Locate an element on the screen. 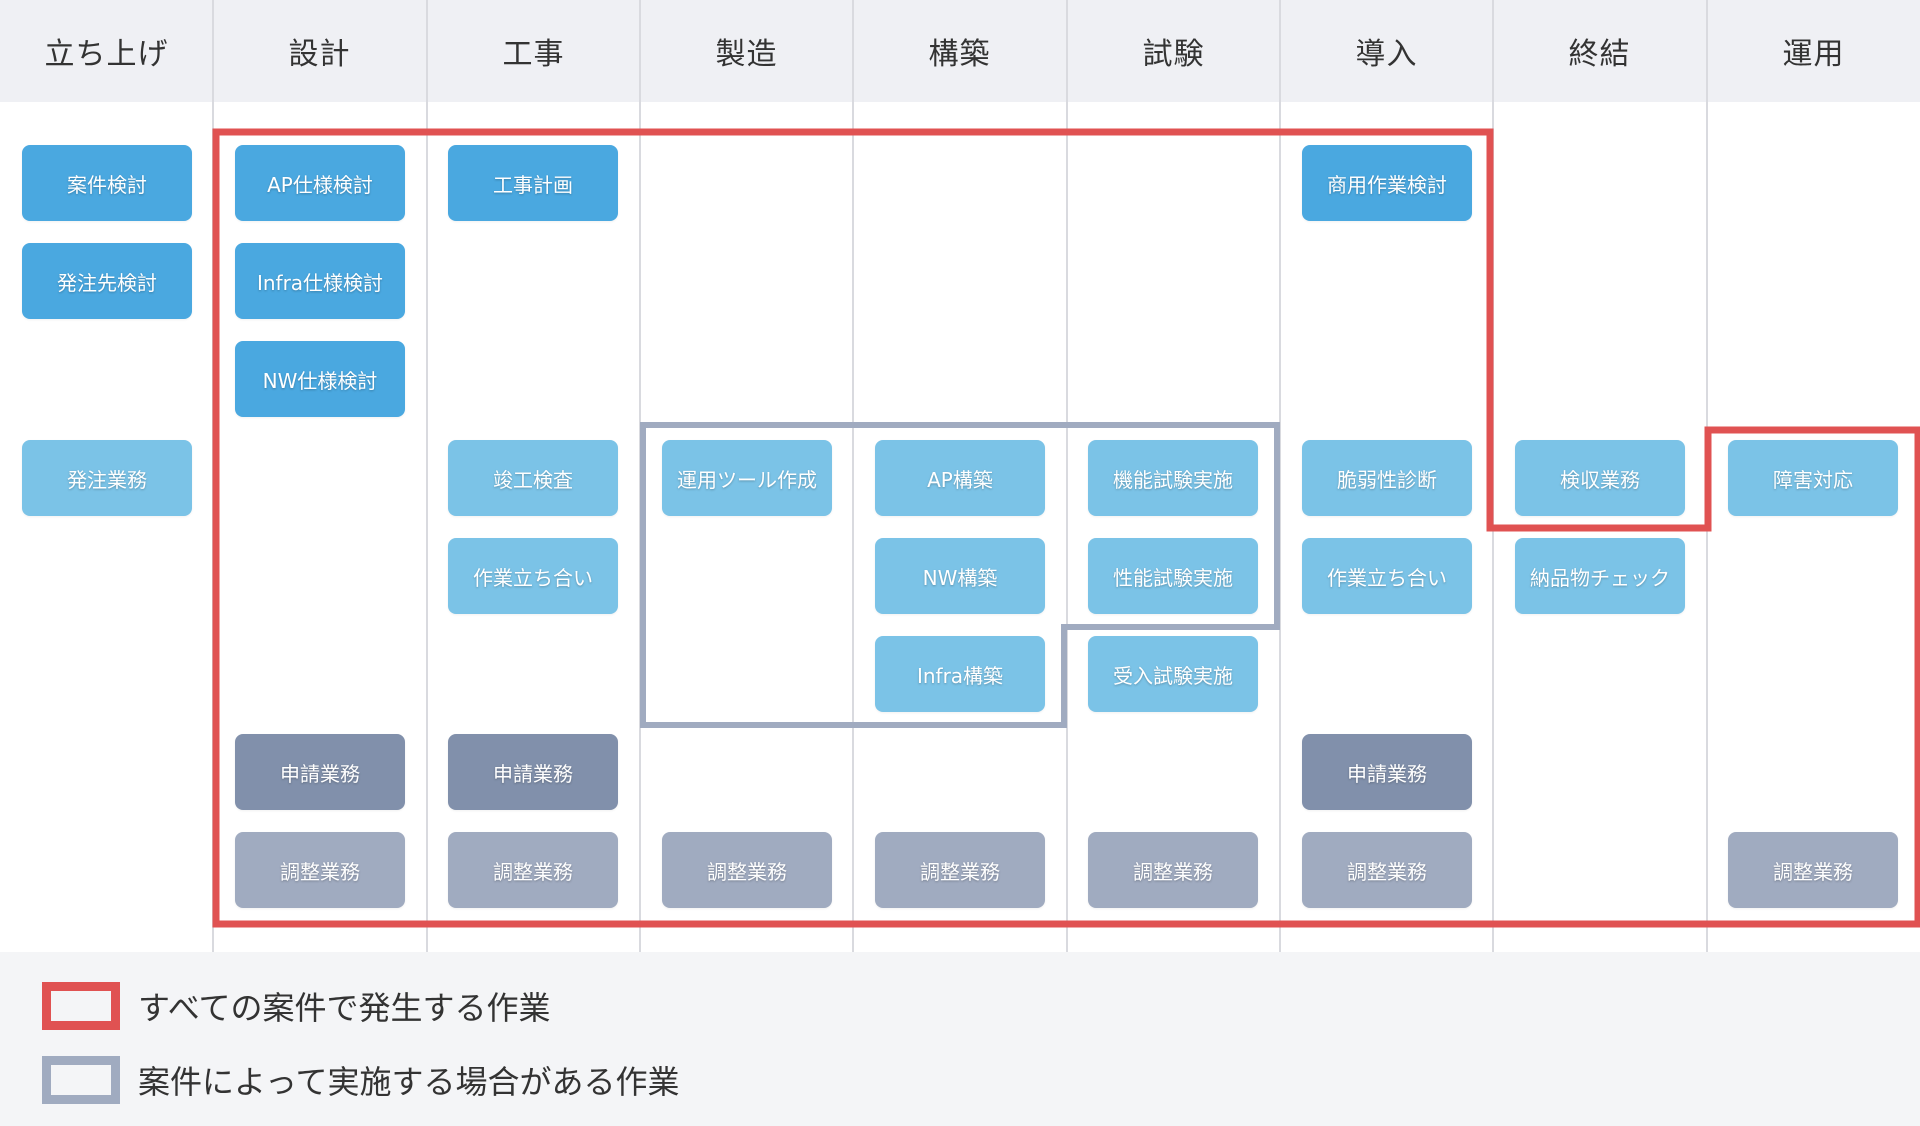 The height and width of the screenshot is (1126, 1920). legend-item-optional: 案件によって実施する場合がある作業 is located at coordinates (360, 1080).